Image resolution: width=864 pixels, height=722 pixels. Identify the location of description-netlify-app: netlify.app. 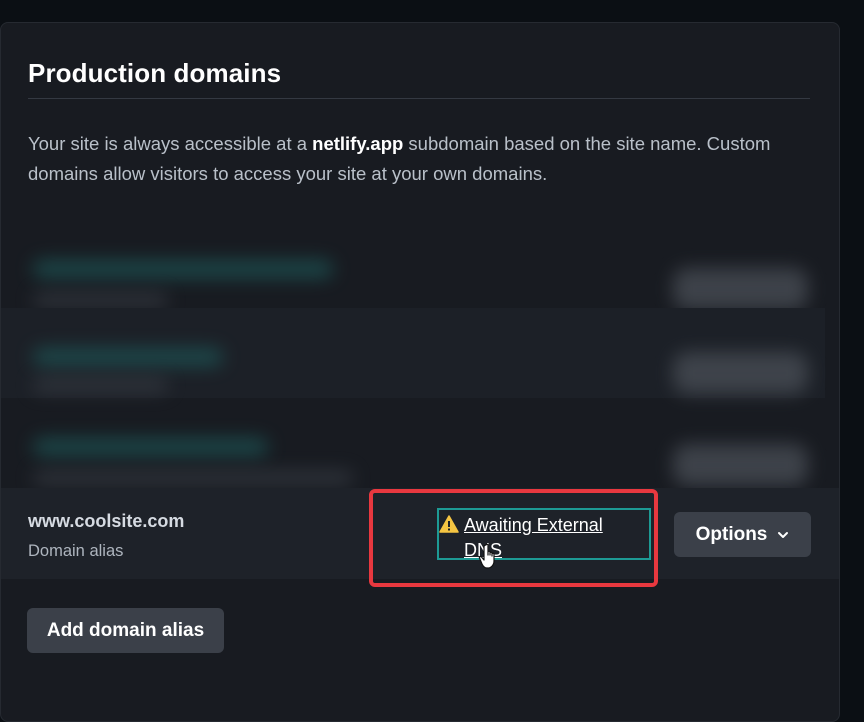
(358, 143).